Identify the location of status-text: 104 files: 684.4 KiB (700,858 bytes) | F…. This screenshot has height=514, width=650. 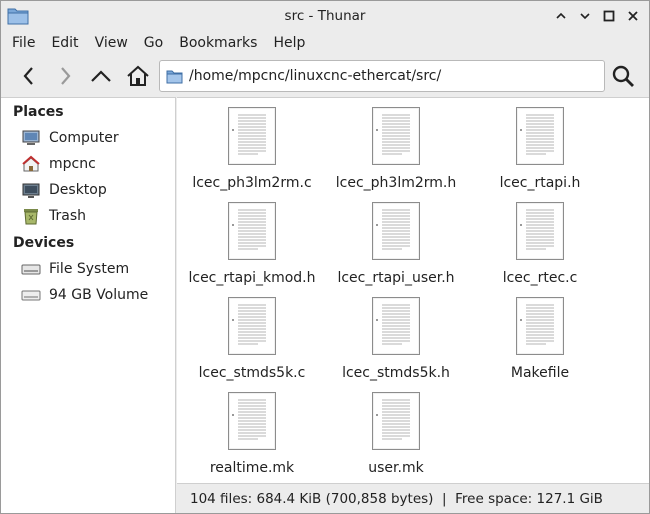
(396, 498).